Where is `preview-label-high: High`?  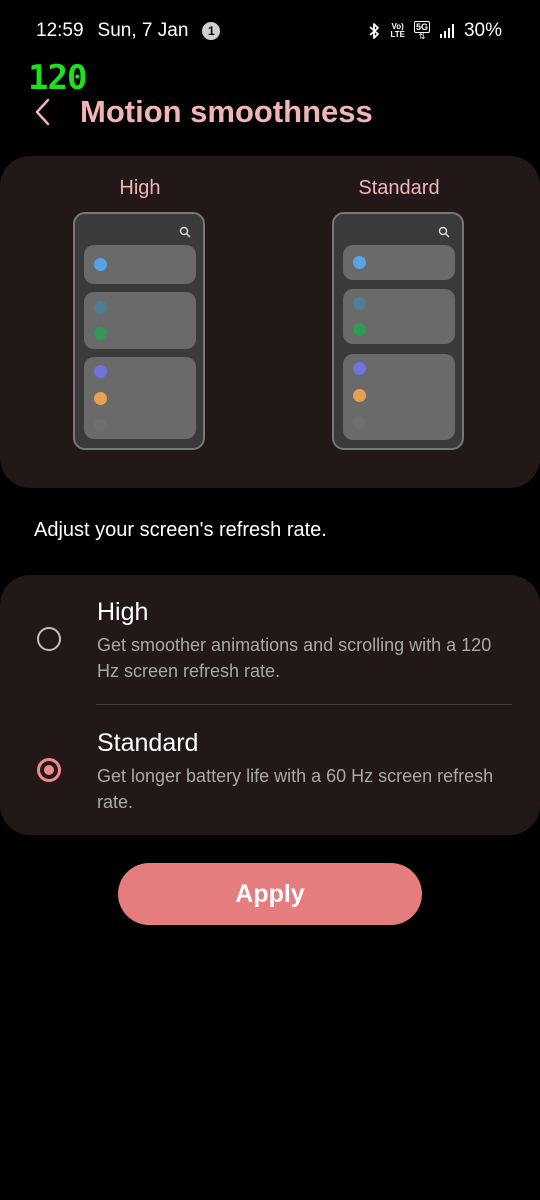
preview-label-high: High is located at coordinates (140, 188).